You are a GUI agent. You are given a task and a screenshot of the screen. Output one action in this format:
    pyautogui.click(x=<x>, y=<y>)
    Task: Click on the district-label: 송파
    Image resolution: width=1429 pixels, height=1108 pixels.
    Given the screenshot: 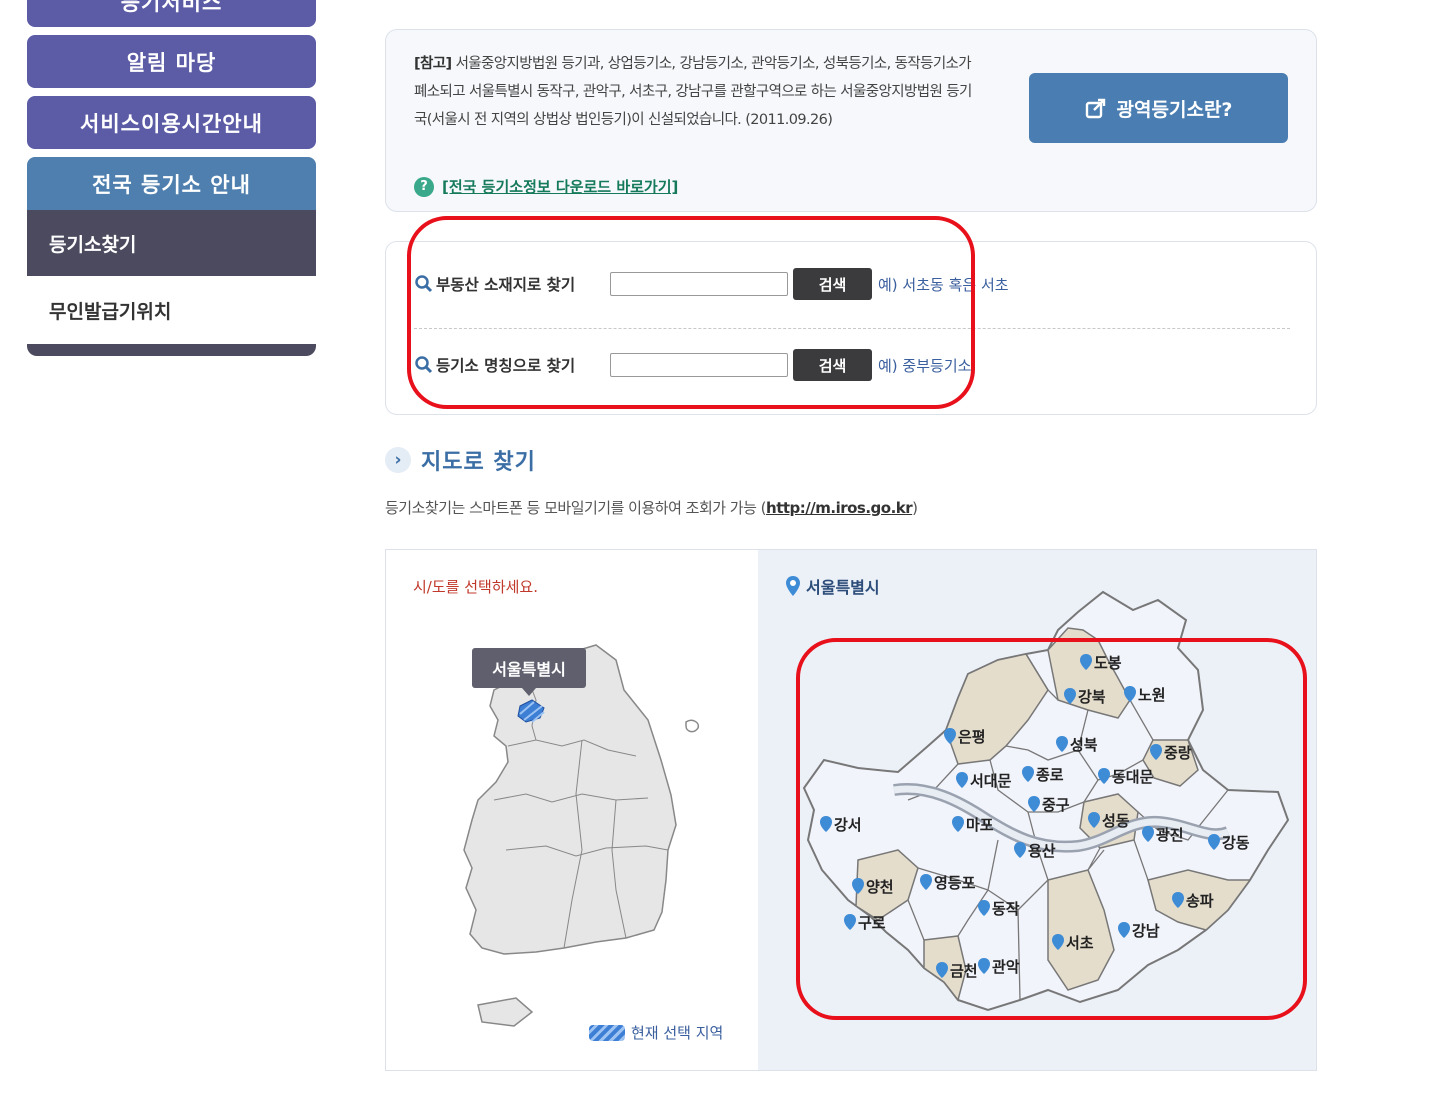 What is the action you would take?
    pyautogui.click(x=1200, y=901)
    